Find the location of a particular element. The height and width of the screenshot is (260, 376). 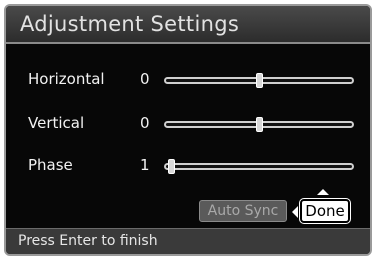

horizontal-value: 0 is located at coordinates (145, 79).